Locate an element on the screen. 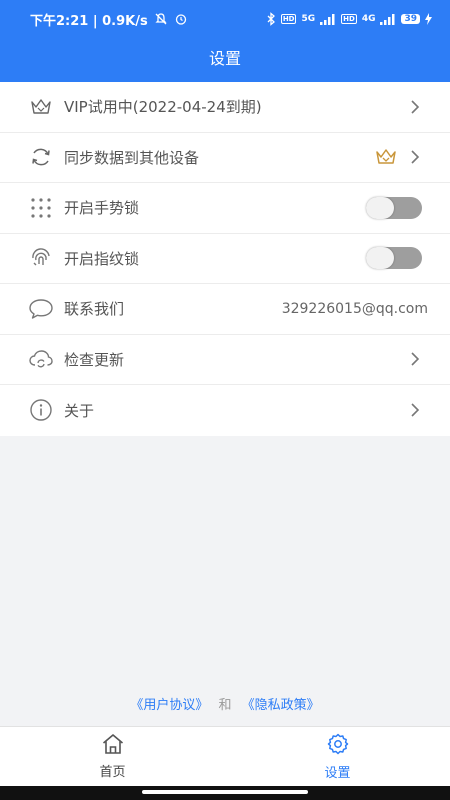  and-text: 和 is located at coordinates (225, 705).